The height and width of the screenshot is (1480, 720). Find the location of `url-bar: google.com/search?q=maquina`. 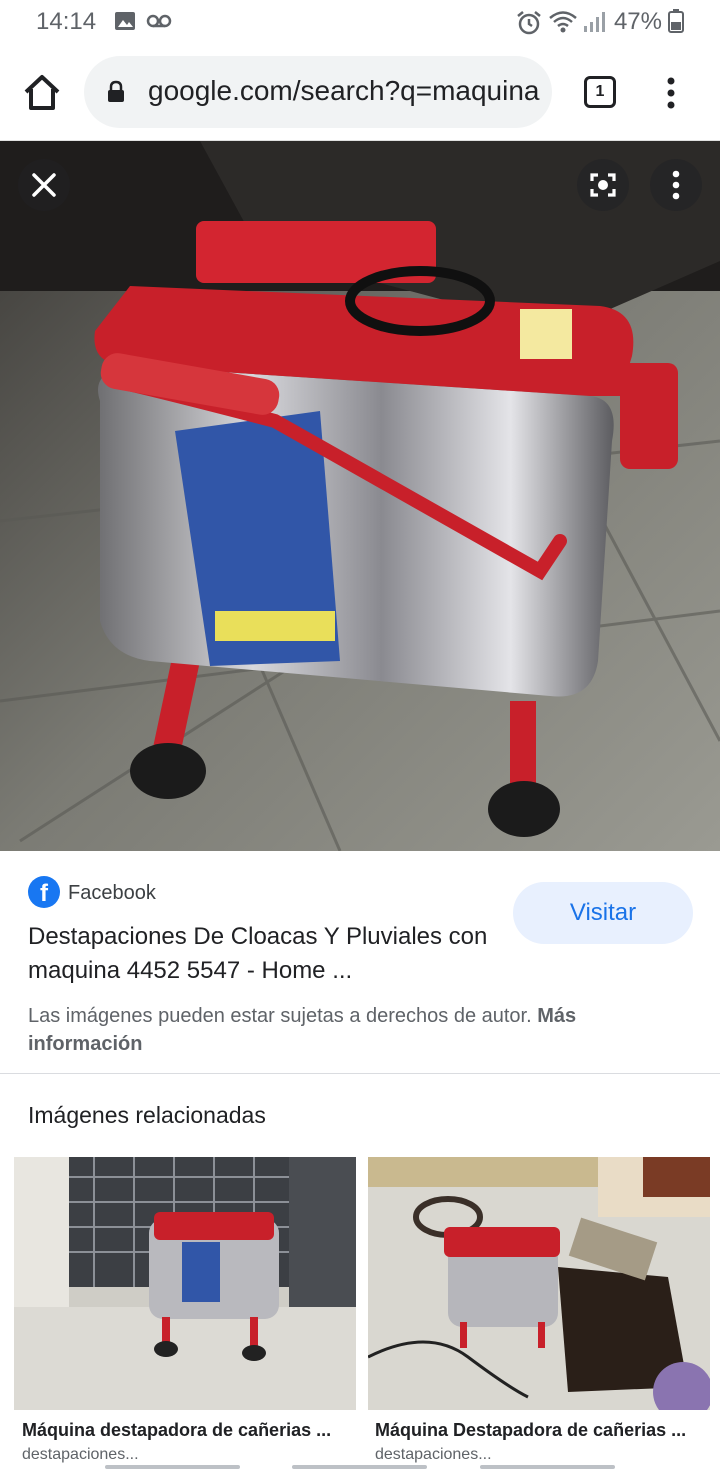

url-bar: google.com/search?q=maquina is located at coordinates (318, 92).